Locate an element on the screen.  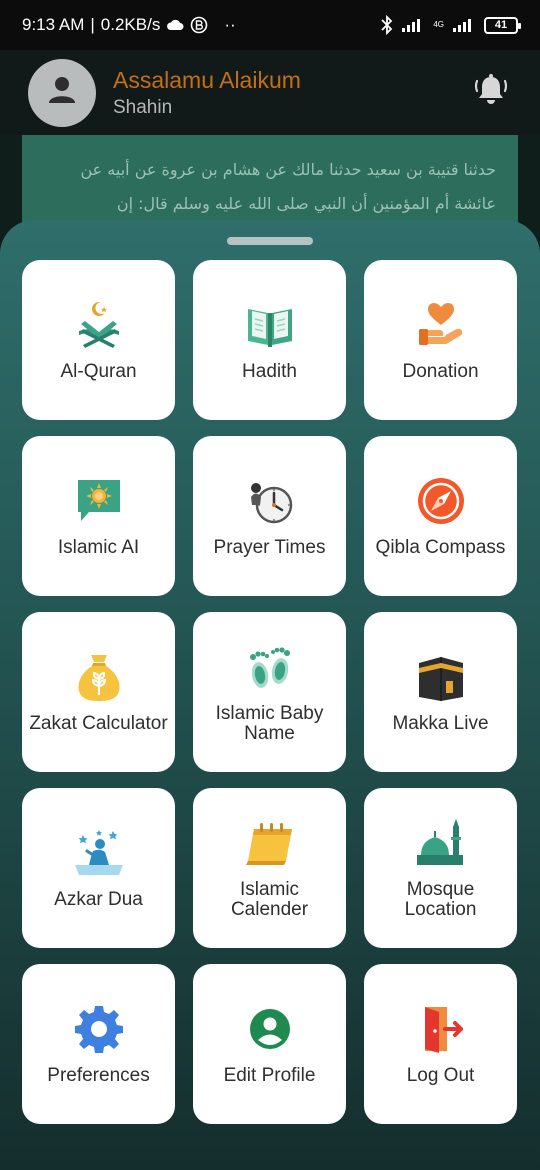
avatar is located at coordinates (62, 92).